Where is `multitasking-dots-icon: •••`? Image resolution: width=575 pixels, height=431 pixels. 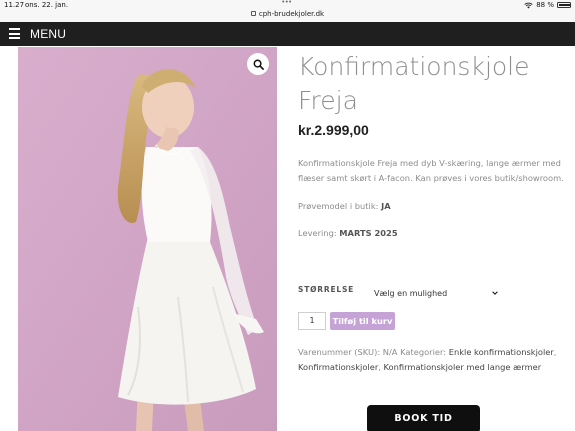 multitasking-dots-icon: ••• is located at coordinates (287, 3).